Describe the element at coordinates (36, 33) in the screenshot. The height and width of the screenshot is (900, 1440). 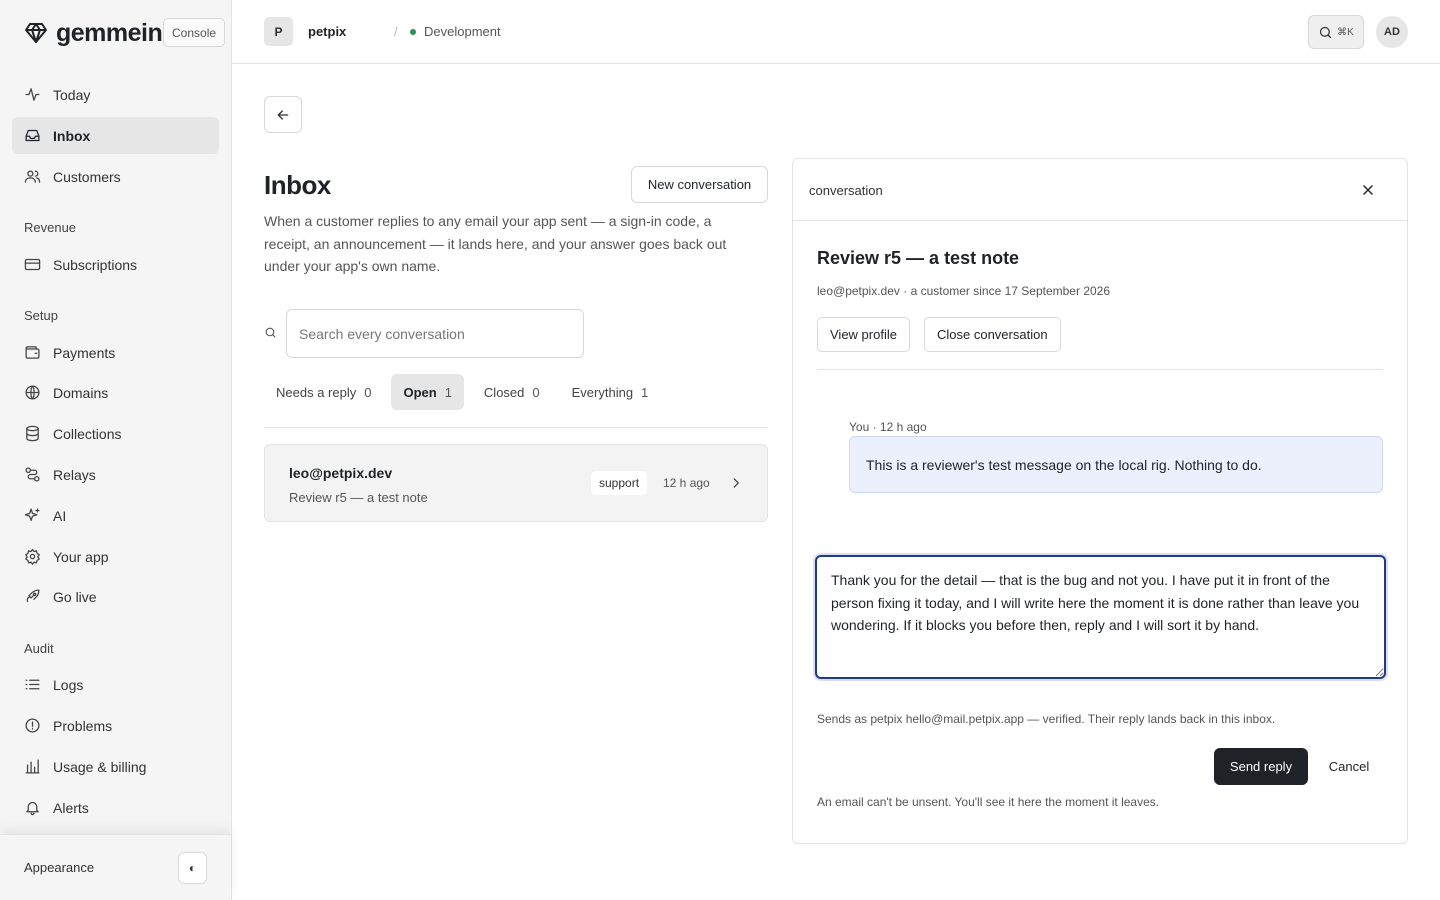
I see `gem-icon` at that location.